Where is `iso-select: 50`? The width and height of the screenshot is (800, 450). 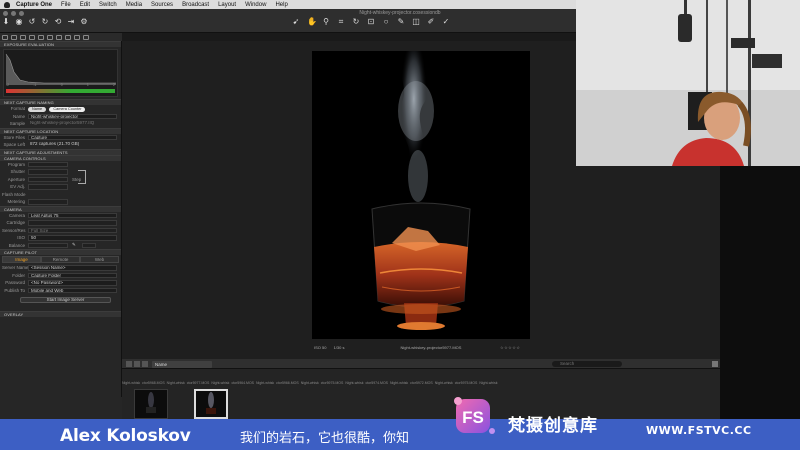 iso-select: 50 is located at coordinates (72, 238).